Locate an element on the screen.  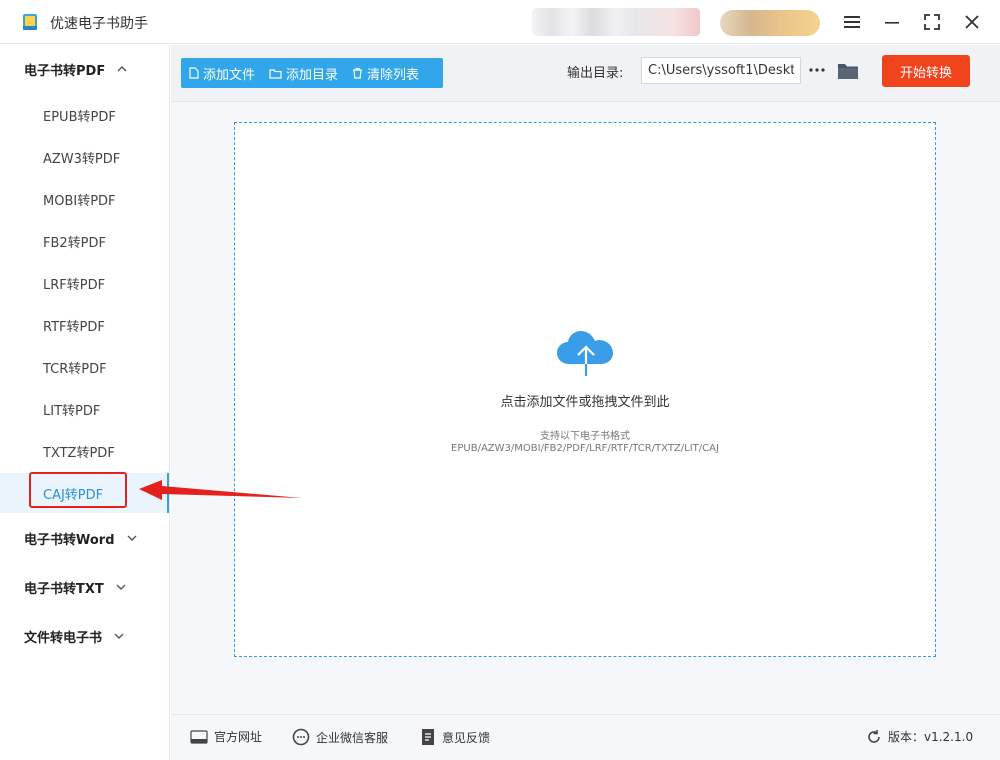
sidebar-group-txt: 电子书转TXT is located at coordinates (85, 587).